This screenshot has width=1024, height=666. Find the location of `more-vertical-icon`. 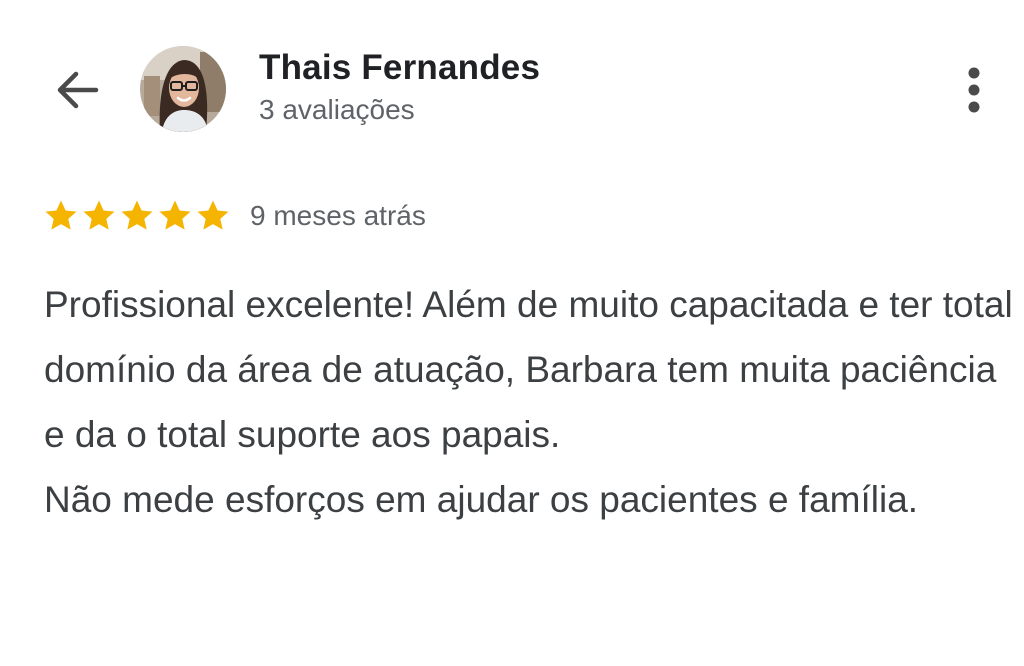

more-vertical-icon is located at coordinates (974, 90).